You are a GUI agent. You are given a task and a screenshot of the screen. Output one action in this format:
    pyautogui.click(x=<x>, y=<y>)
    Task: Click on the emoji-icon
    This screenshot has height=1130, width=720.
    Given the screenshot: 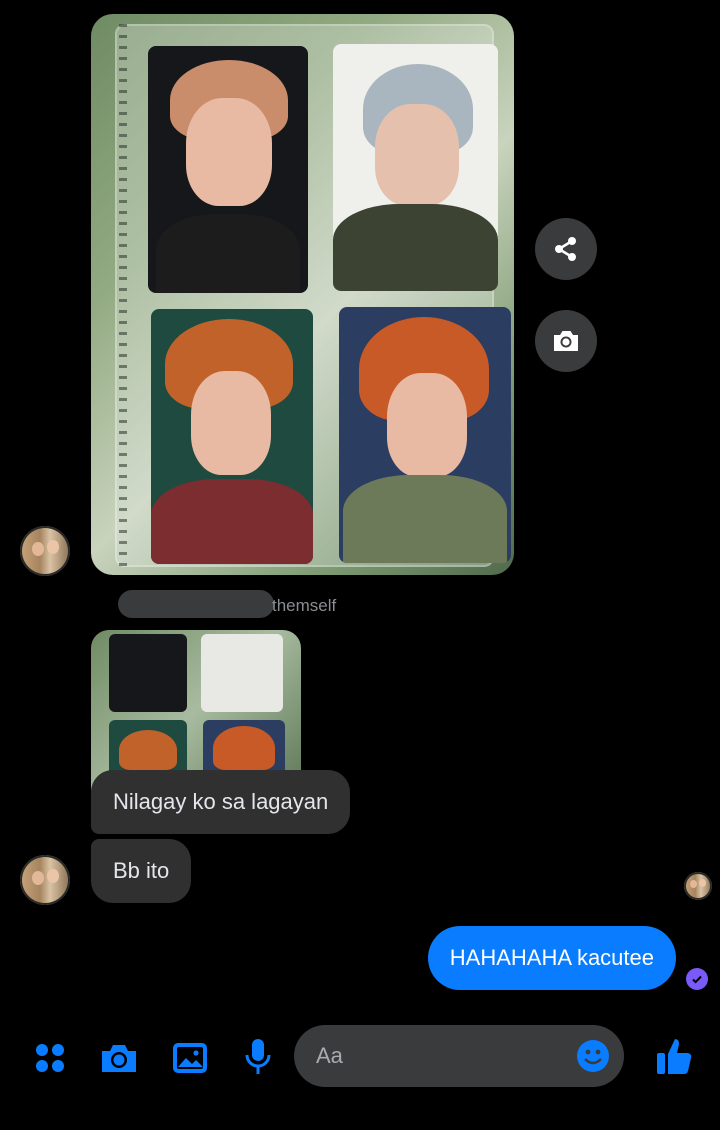 What is the action you would take?
    pyautogui.click(x=593, y=1056)
    